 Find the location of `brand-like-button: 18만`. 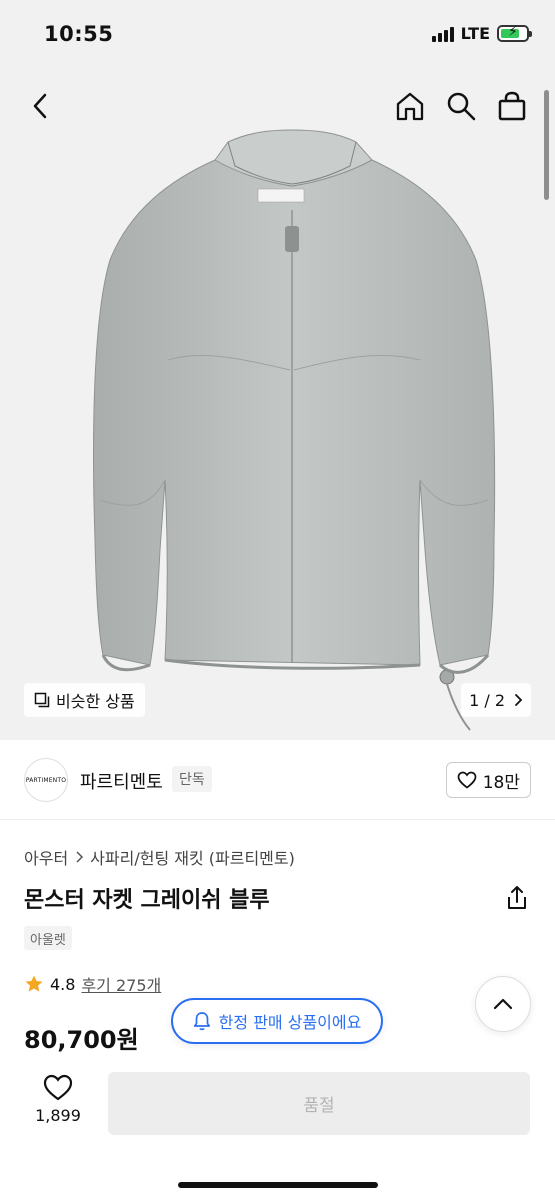

brand-like-button: 18만 is located at coordinates (488, 780).